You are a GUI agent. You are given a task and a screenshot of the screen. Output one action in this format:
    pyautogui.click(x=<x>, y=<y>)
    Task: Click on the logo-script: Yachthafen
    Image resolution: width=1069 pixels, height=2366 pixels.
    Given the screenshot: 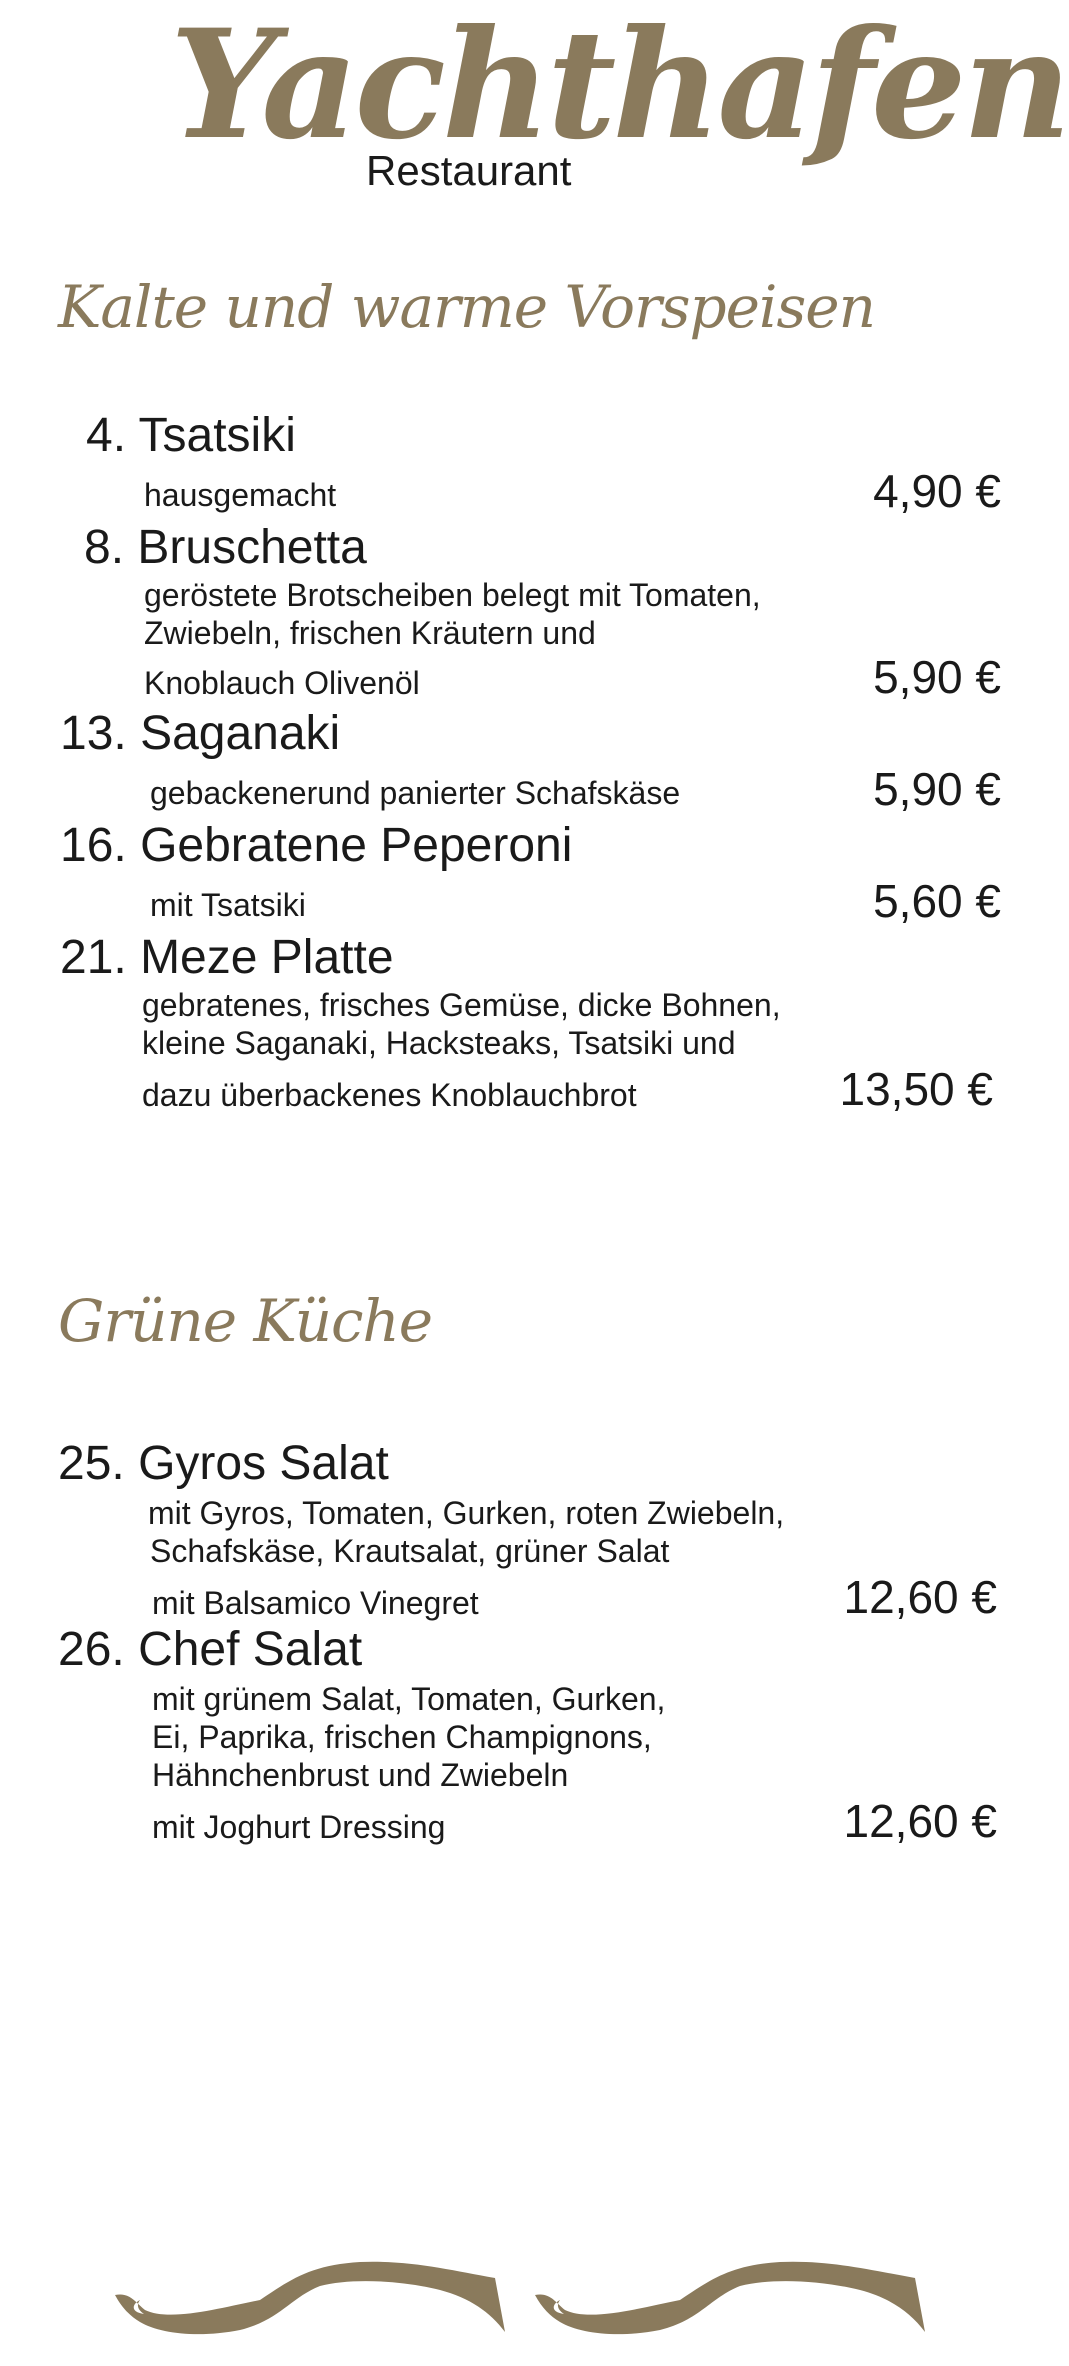 What is the action you would take?
    pyautogui.click(x=619, y=86)
    